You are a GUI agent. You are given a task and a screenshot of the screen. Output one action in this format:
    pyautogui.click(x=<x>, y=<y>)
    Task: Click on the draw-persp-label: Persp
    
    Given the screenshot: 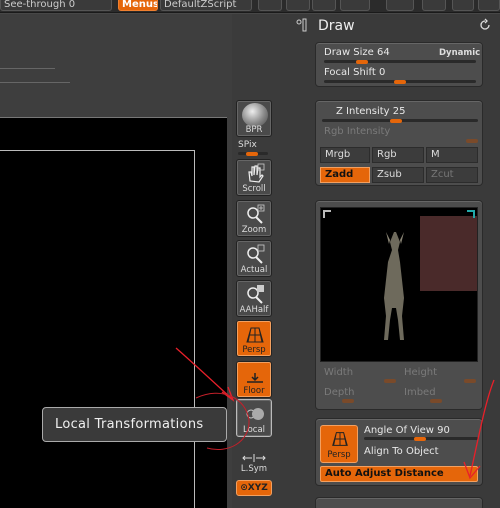 What is the action you would take?
    pyautogui.click(x=339, y=455)
    